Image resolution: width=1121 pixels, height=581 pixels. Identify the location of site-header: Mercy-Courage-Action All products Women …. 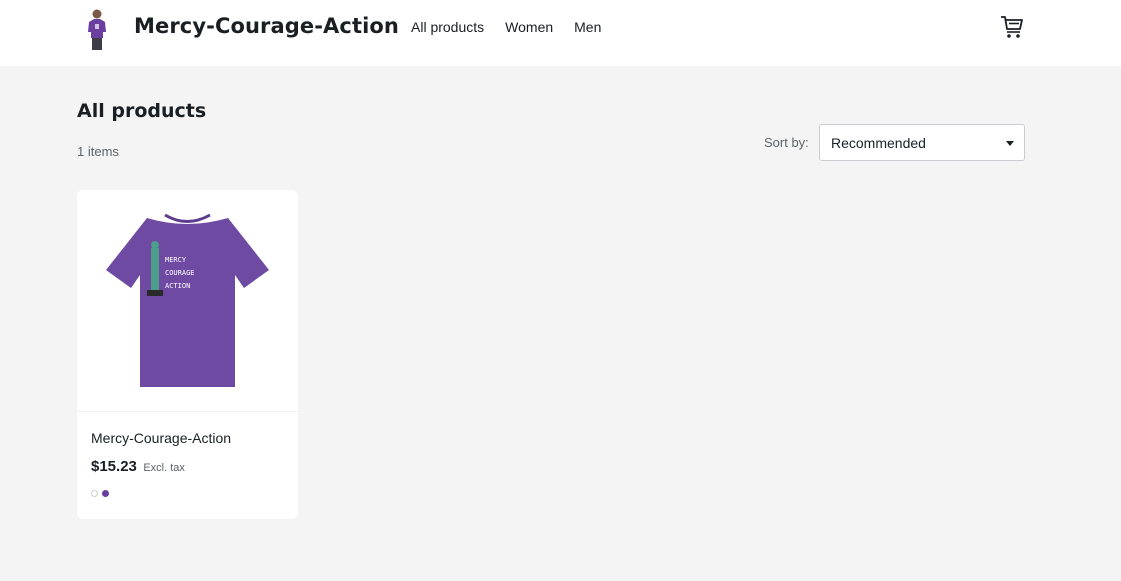
(560, 33).